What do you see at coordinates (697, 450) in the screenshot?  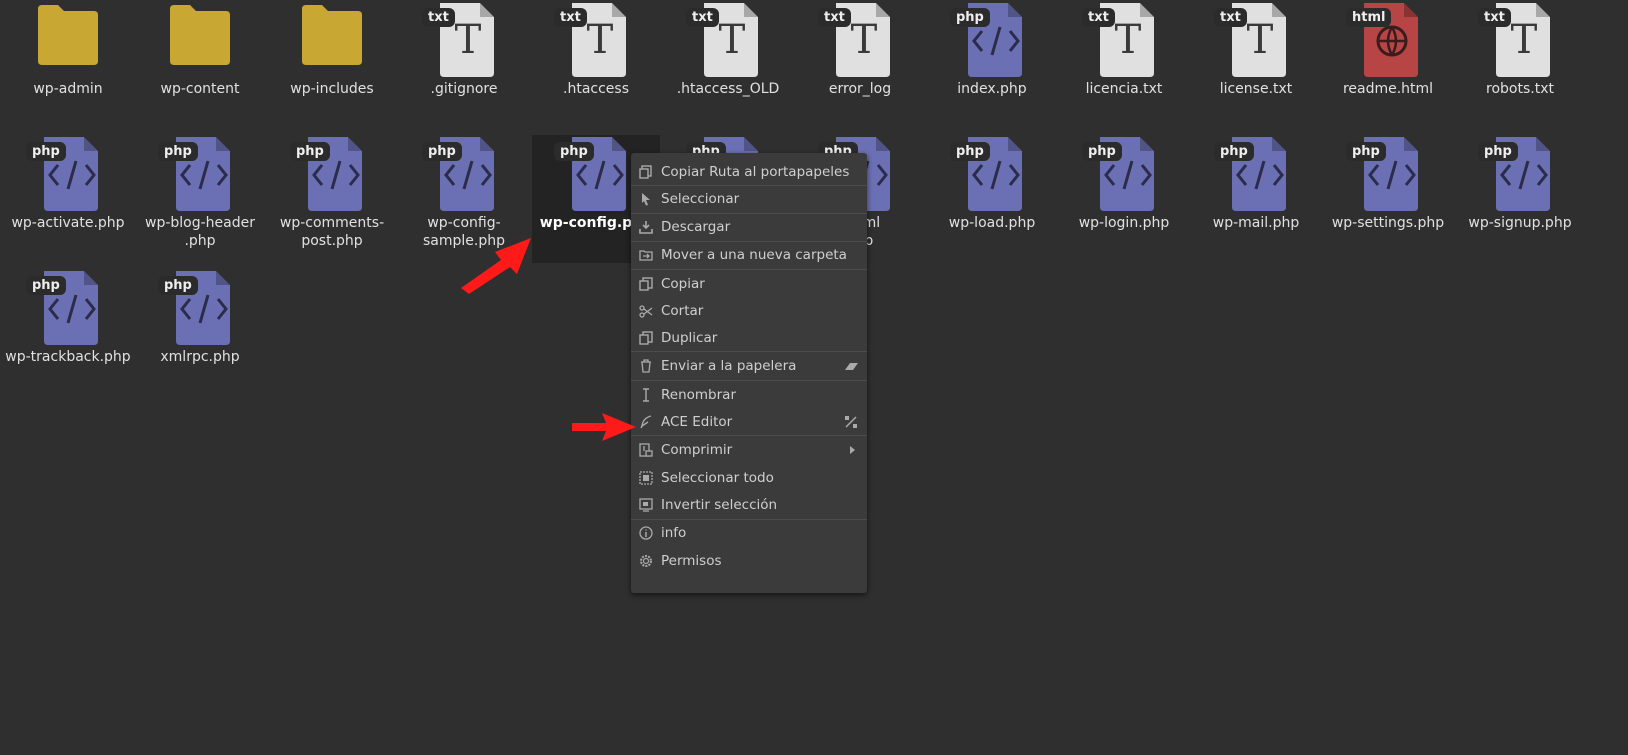 I see `menu-item-label: Comprimir` at bounding box center [697, 450].